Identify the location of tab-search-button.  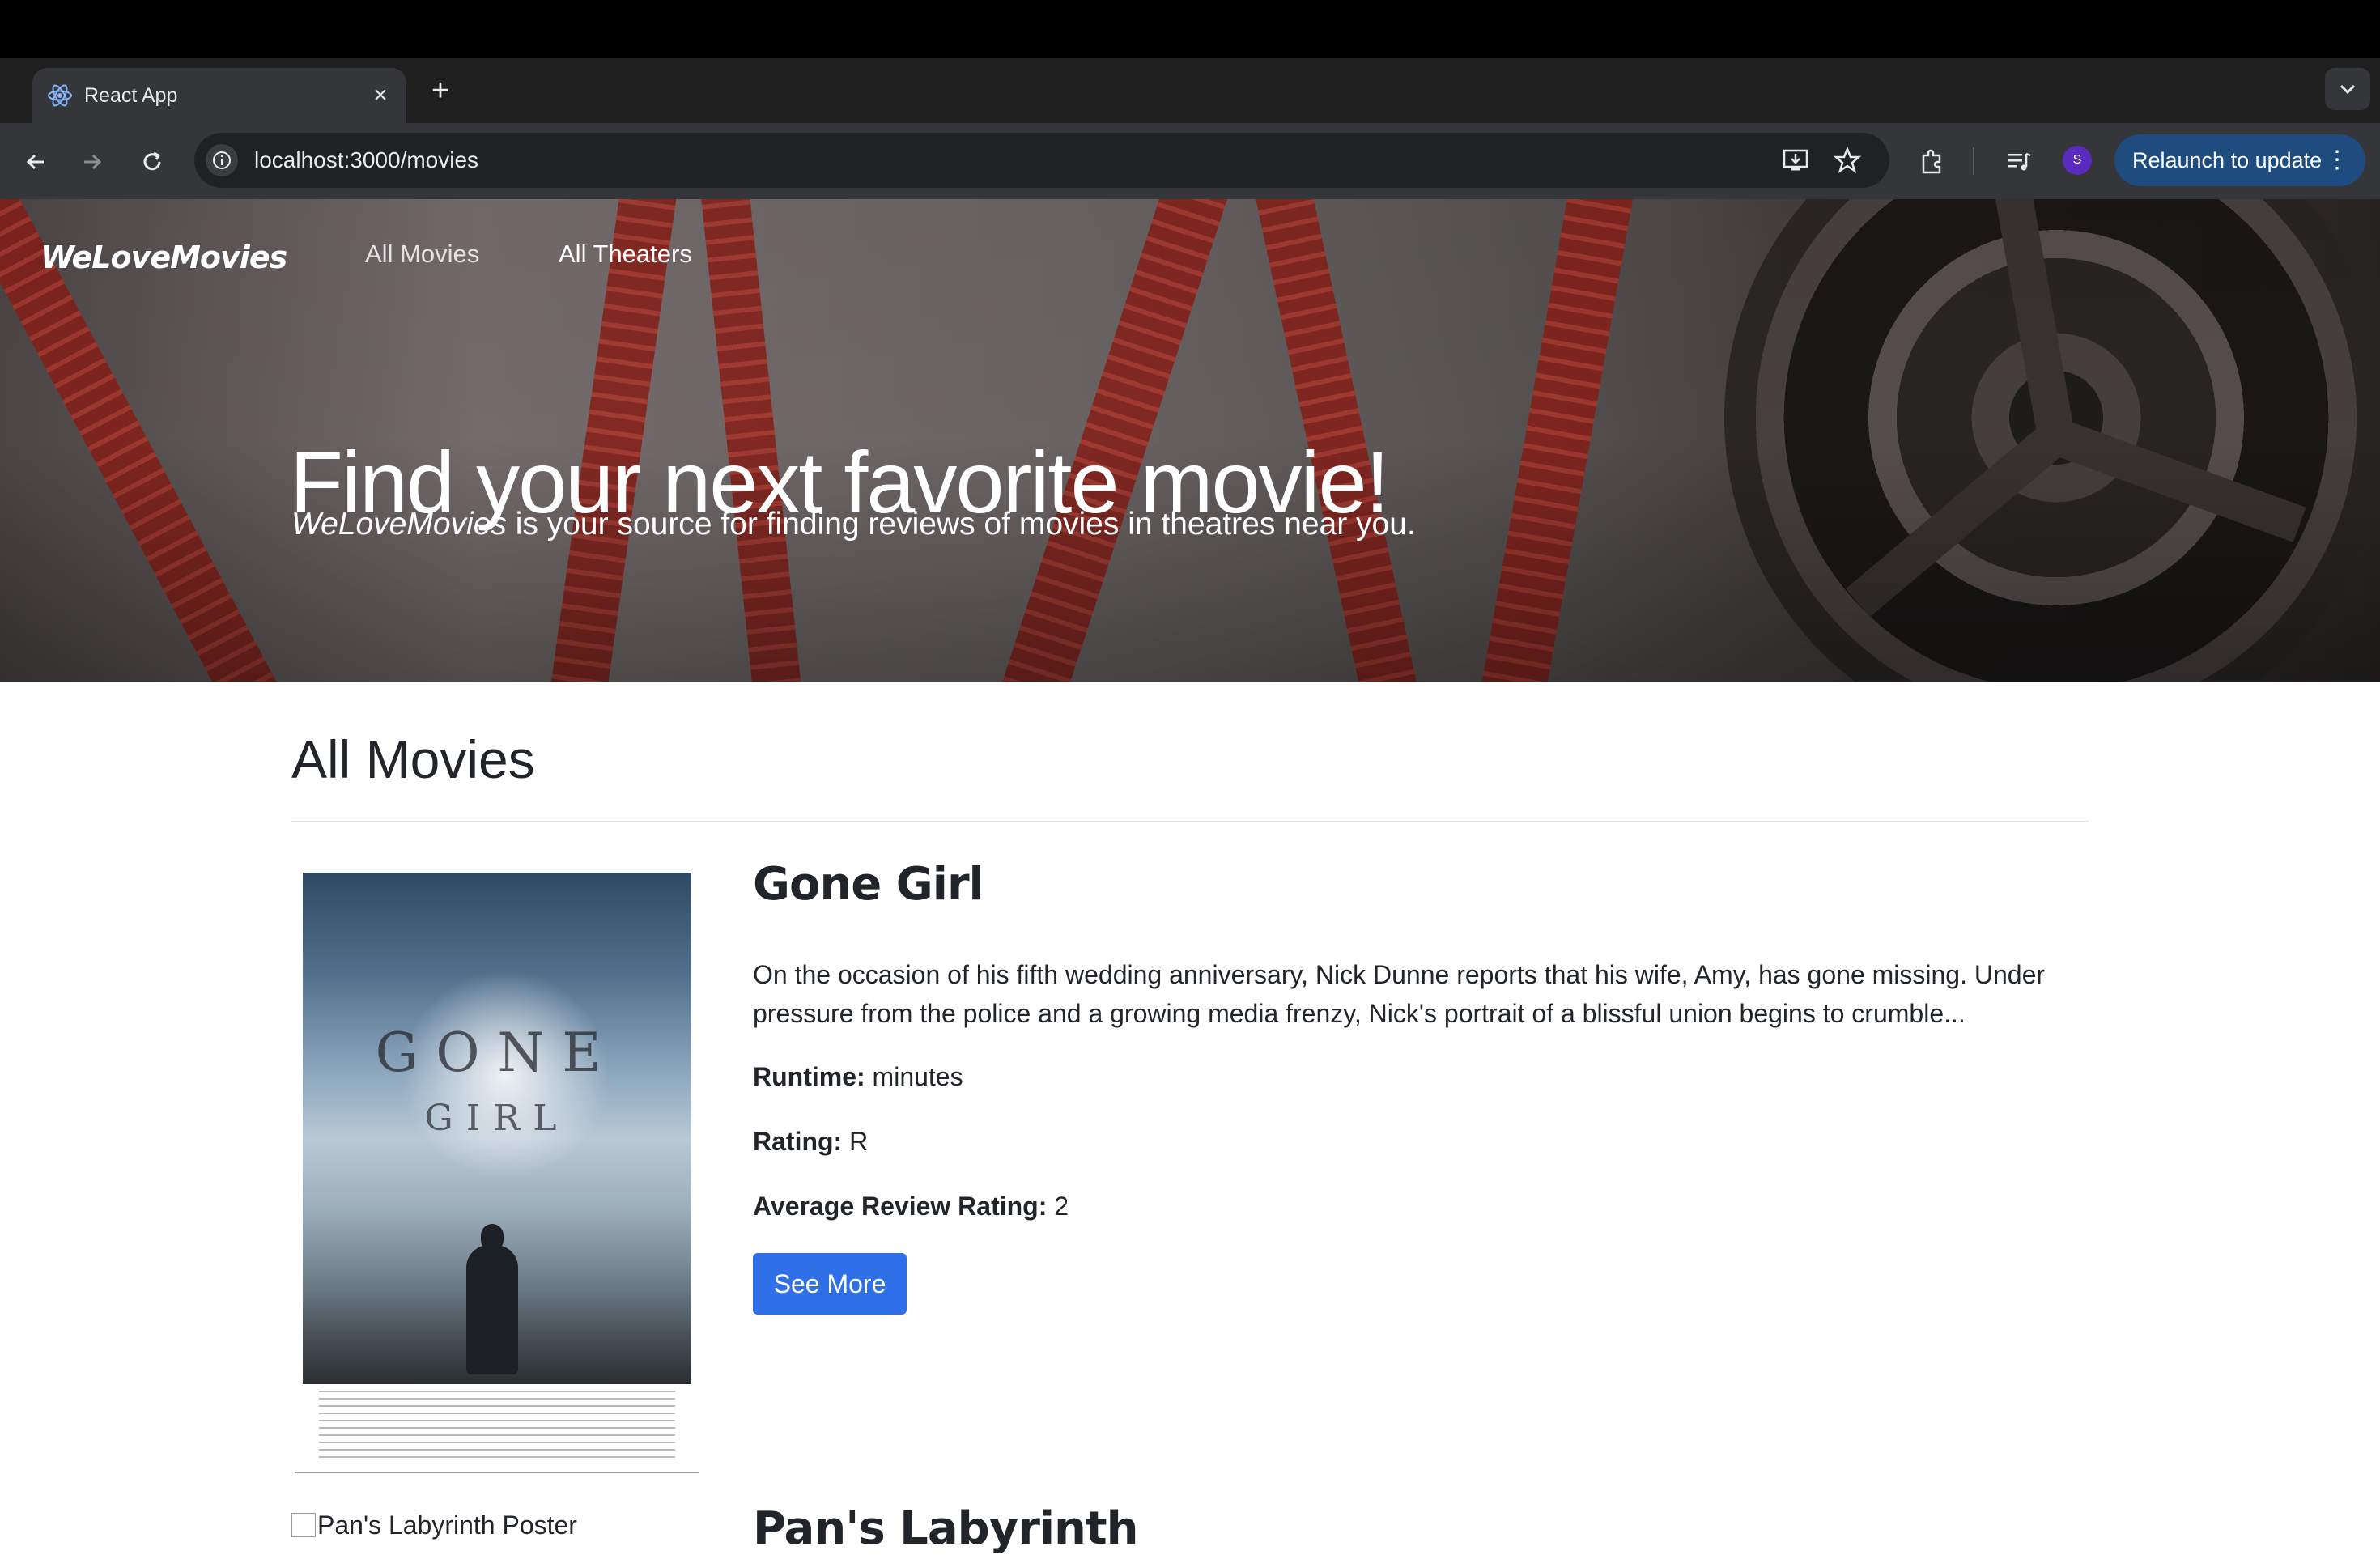
(2347, 89).